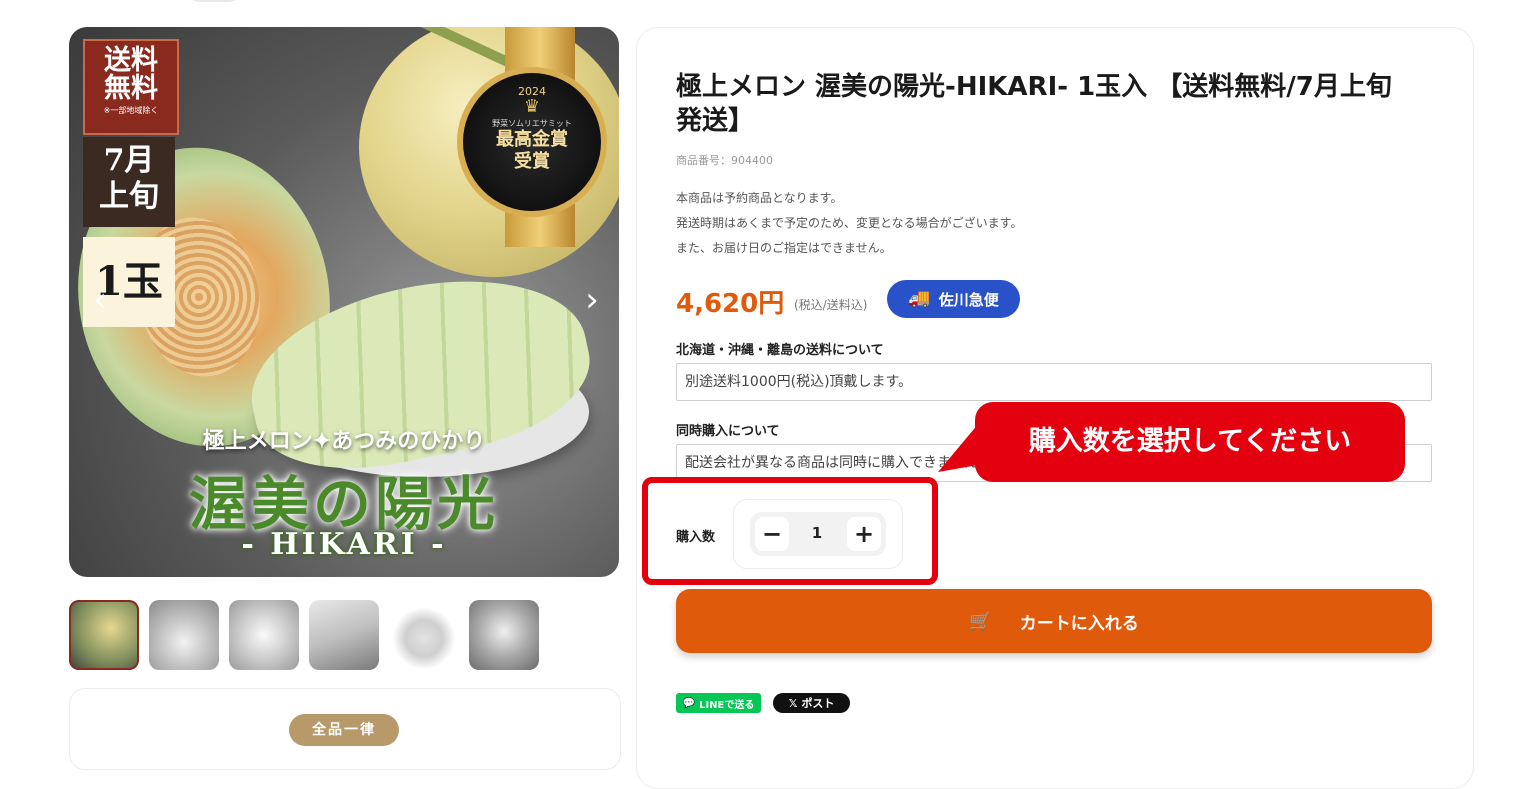 The height and width of the screenshot is (789, 1514). What do you see at coordinates (131, 110) in the screenshot?
I see `free-shipping-badge-note: ※一部地域除く` at bounding box center [131, 110].